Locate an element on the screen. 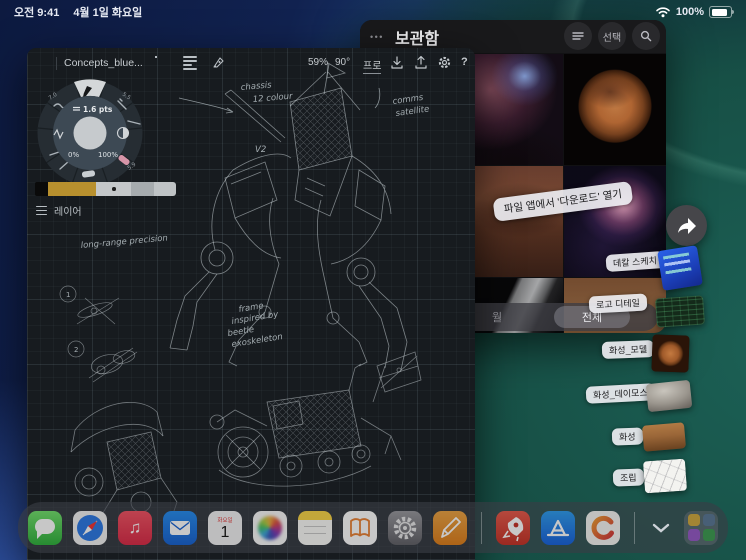 The height and width of the screenshot is (560, 746). list-lines-icon is located at coordinates (578, 36).